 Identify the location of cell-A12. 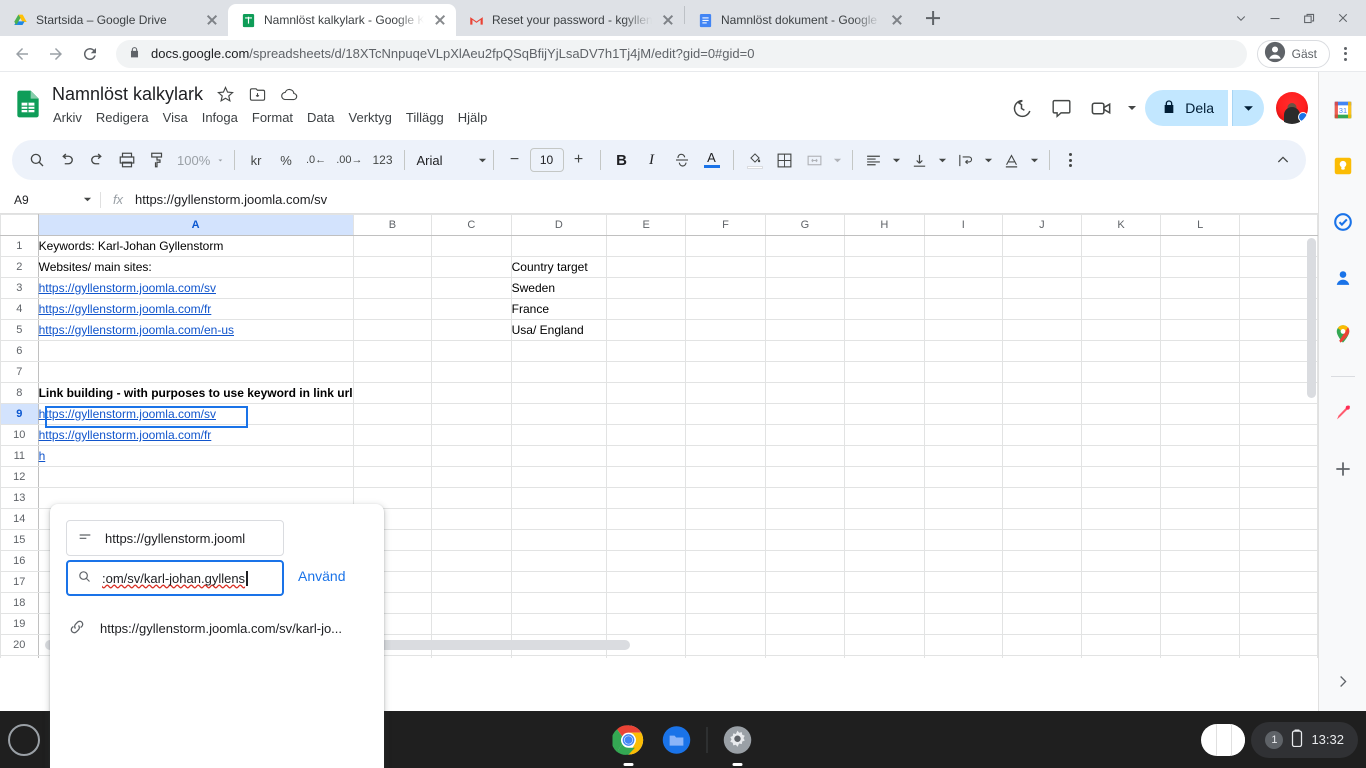
(195, 477).